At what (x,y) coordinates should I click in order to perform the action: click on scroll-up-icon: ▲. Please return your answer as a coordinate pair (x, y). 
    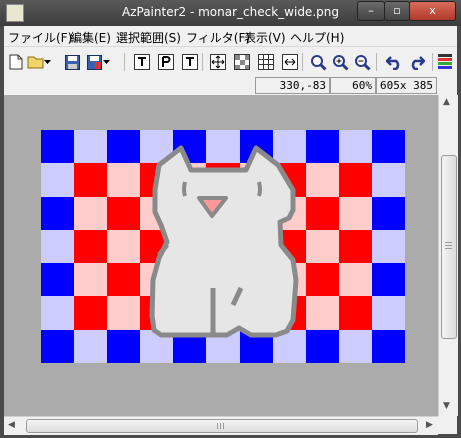
    Looking at the image, I should click on (446, 102).